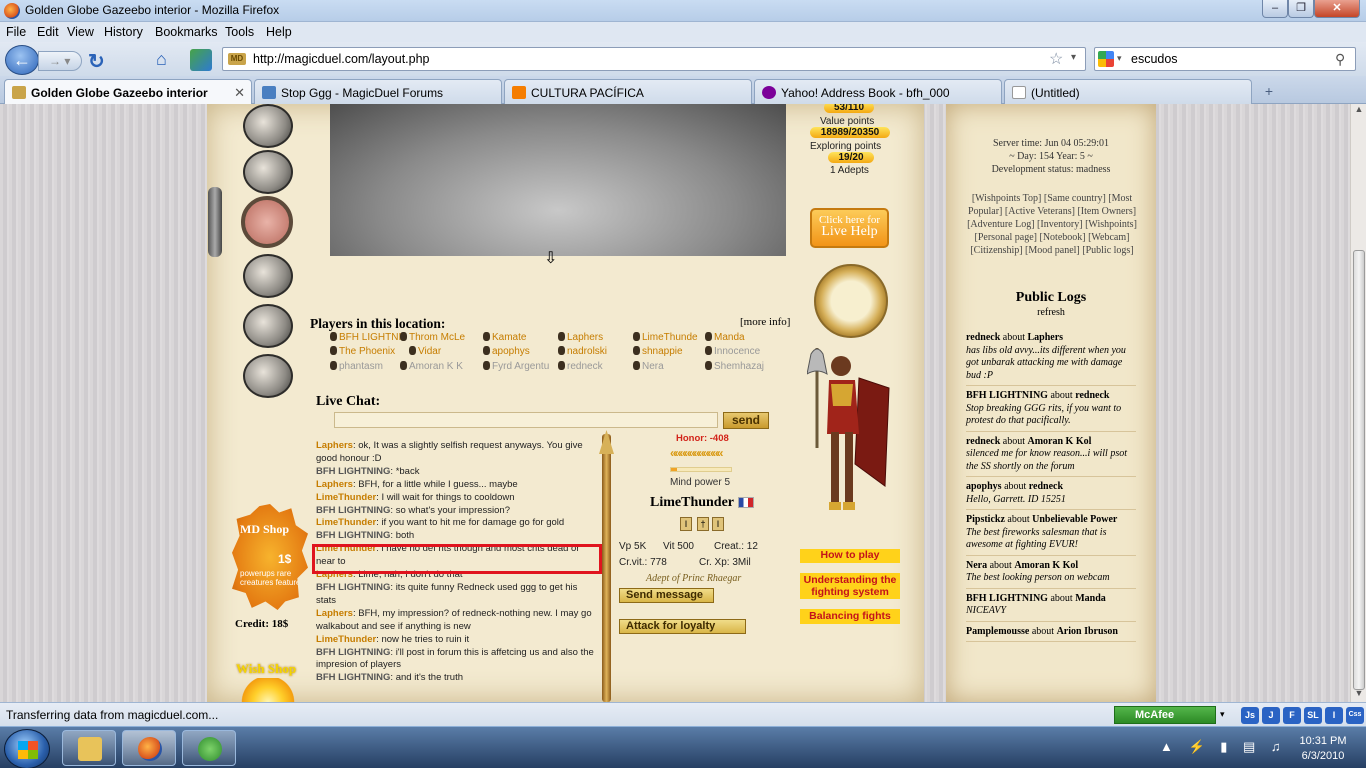 The image size is (1366, 768). I want to click on beast-icon, so click(268, 172).